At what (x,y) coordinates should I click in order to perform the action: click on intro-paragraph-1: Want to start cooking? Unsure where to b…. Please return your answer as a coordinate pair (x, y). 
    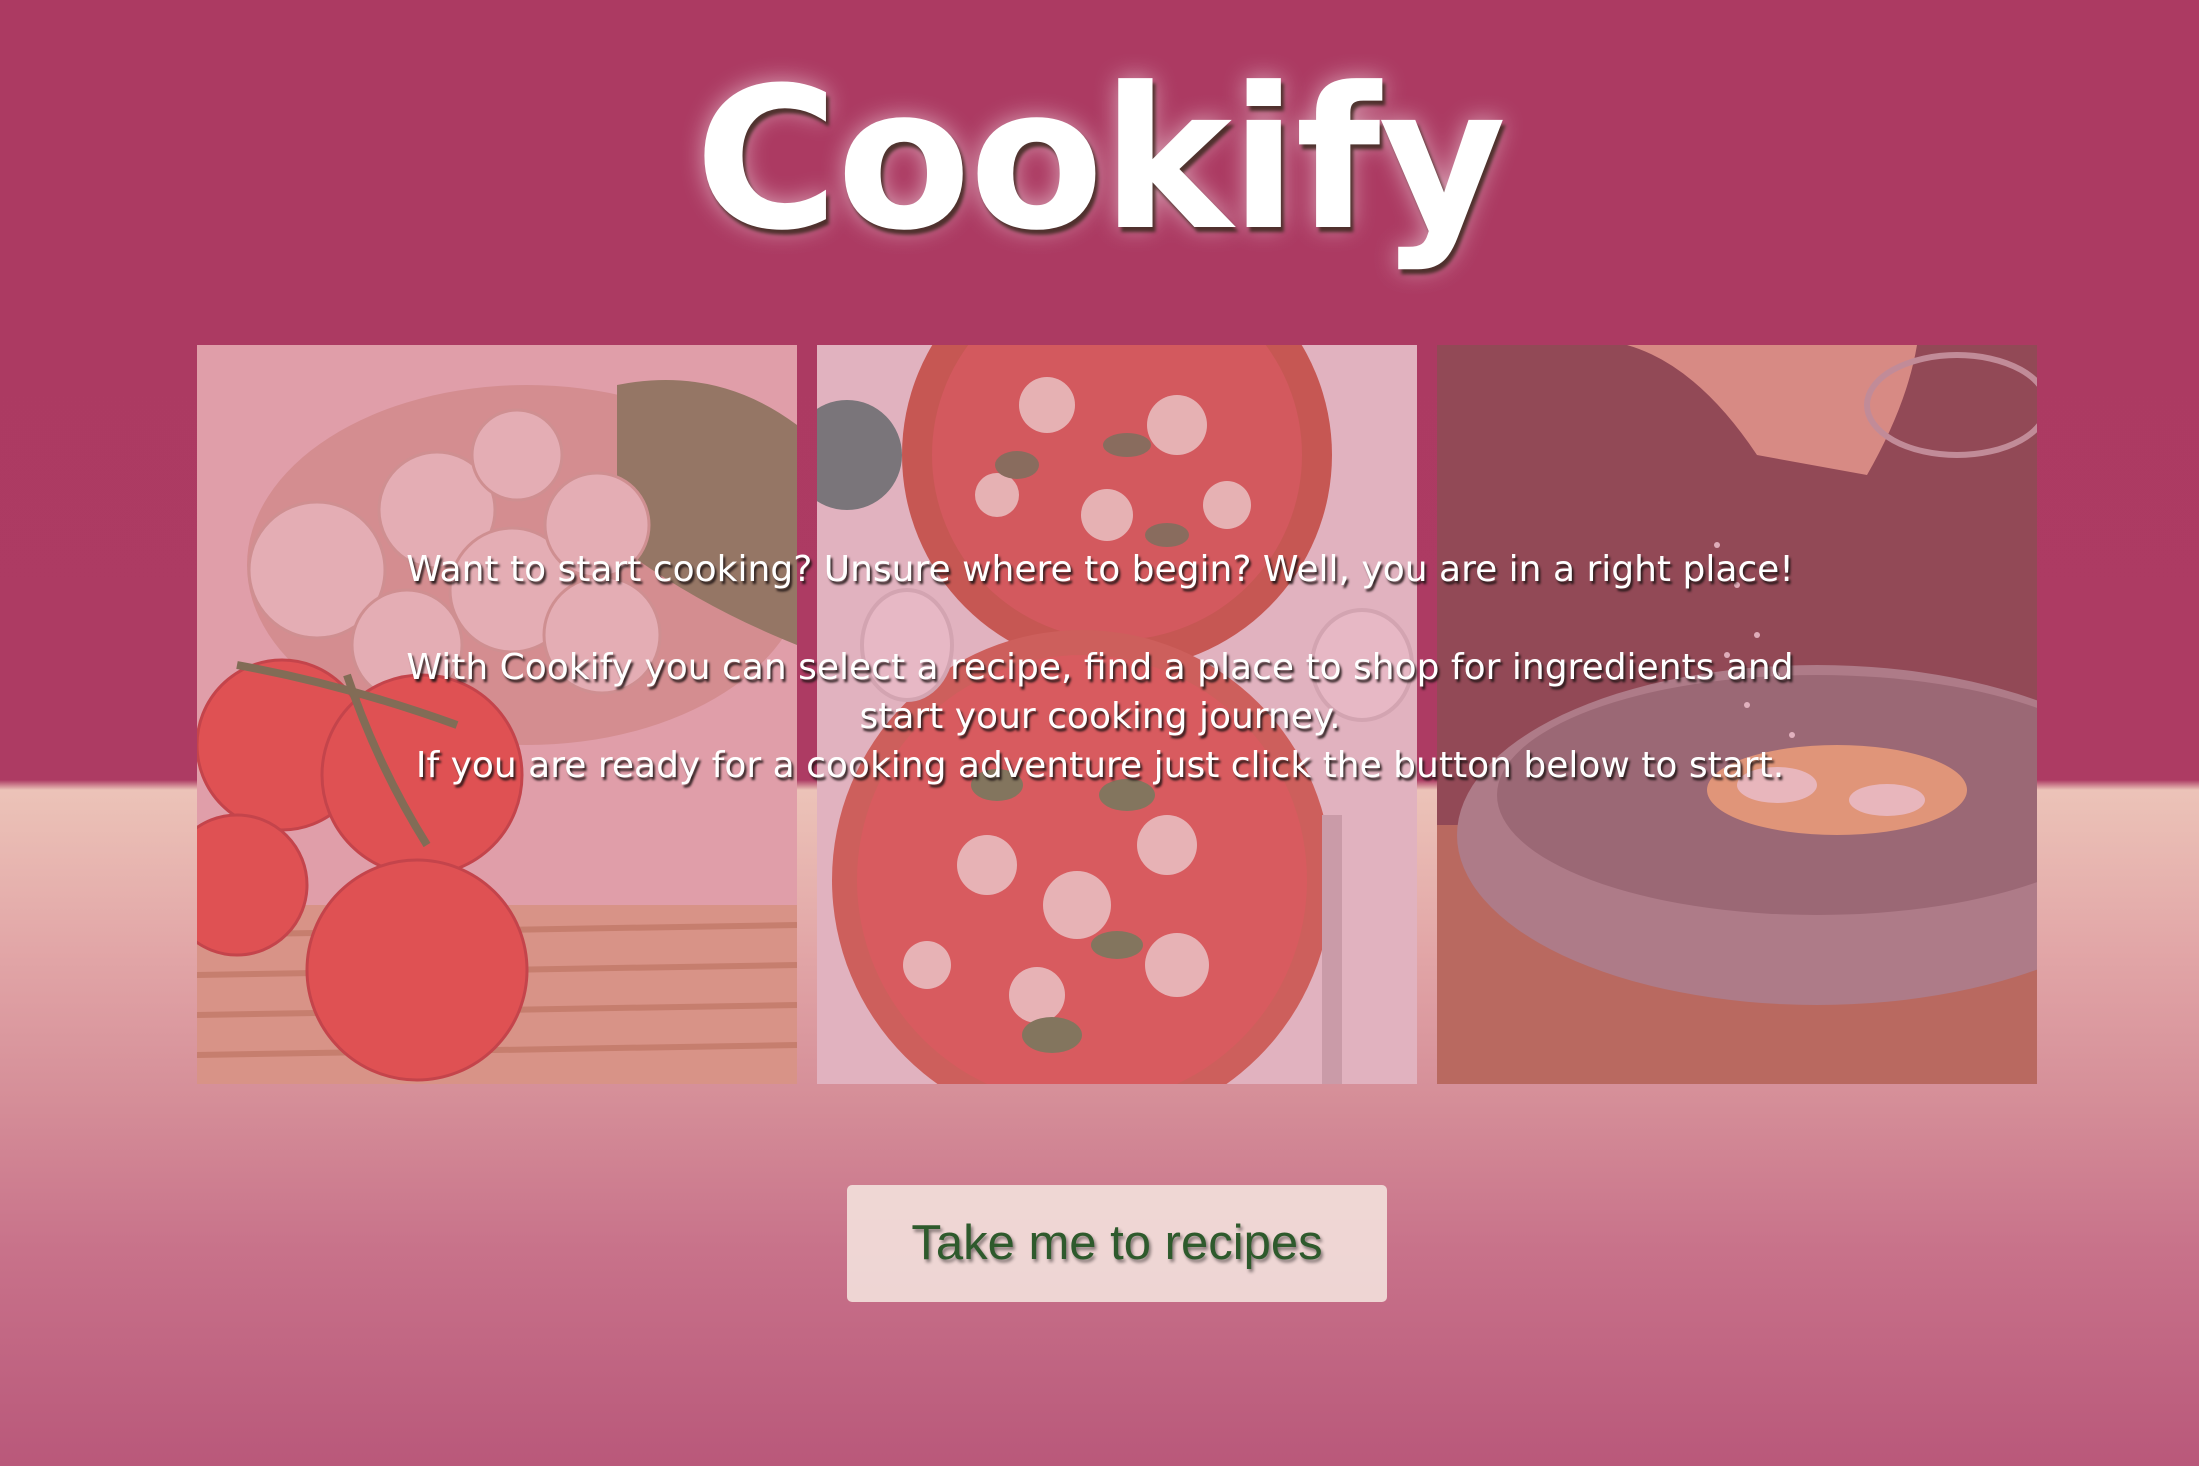
    Looking at the image, I should click on (1100, 569).